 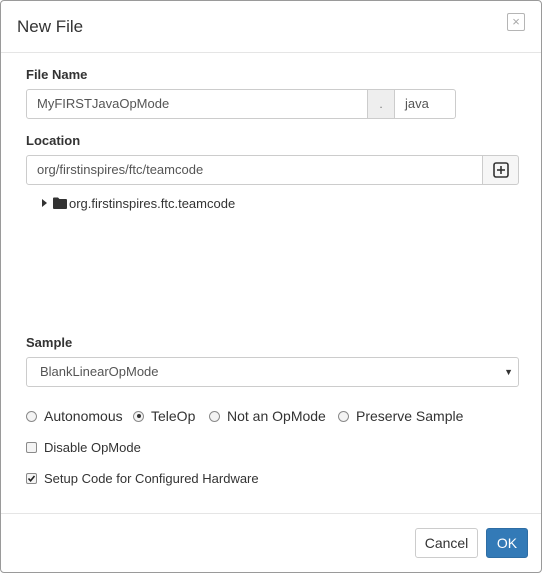 What do you see at coordinates (508, 372) in the screenshot?
I see `chevron-down-icon: ▼` at bounding box center [508, 372].